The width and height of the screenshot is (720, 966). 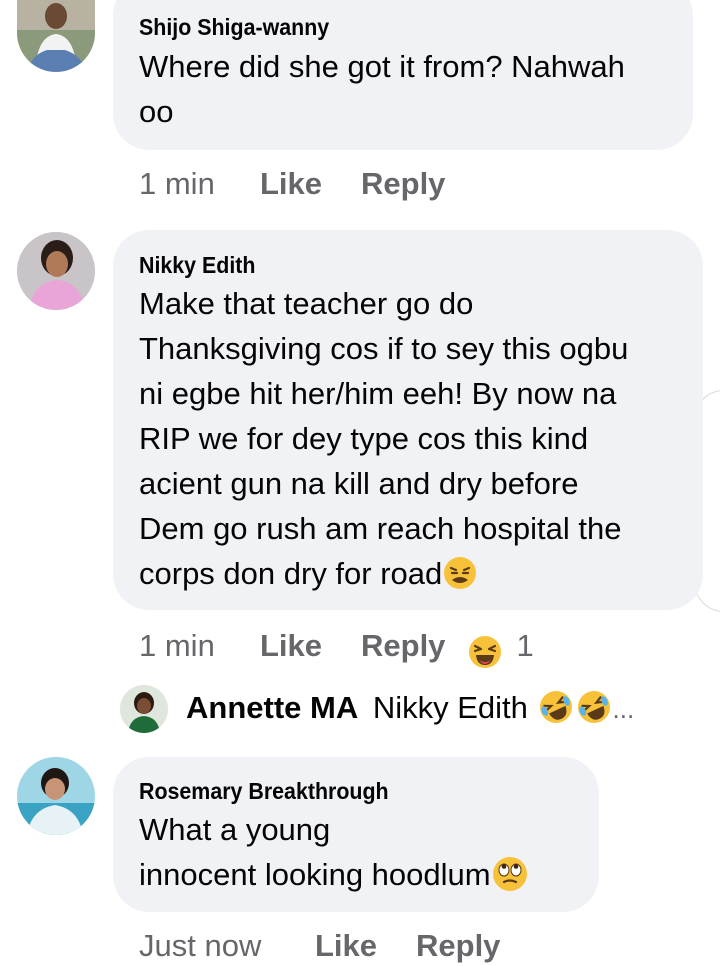 I want to click on laughing-reaction-icon, so click(x=485, y=651).